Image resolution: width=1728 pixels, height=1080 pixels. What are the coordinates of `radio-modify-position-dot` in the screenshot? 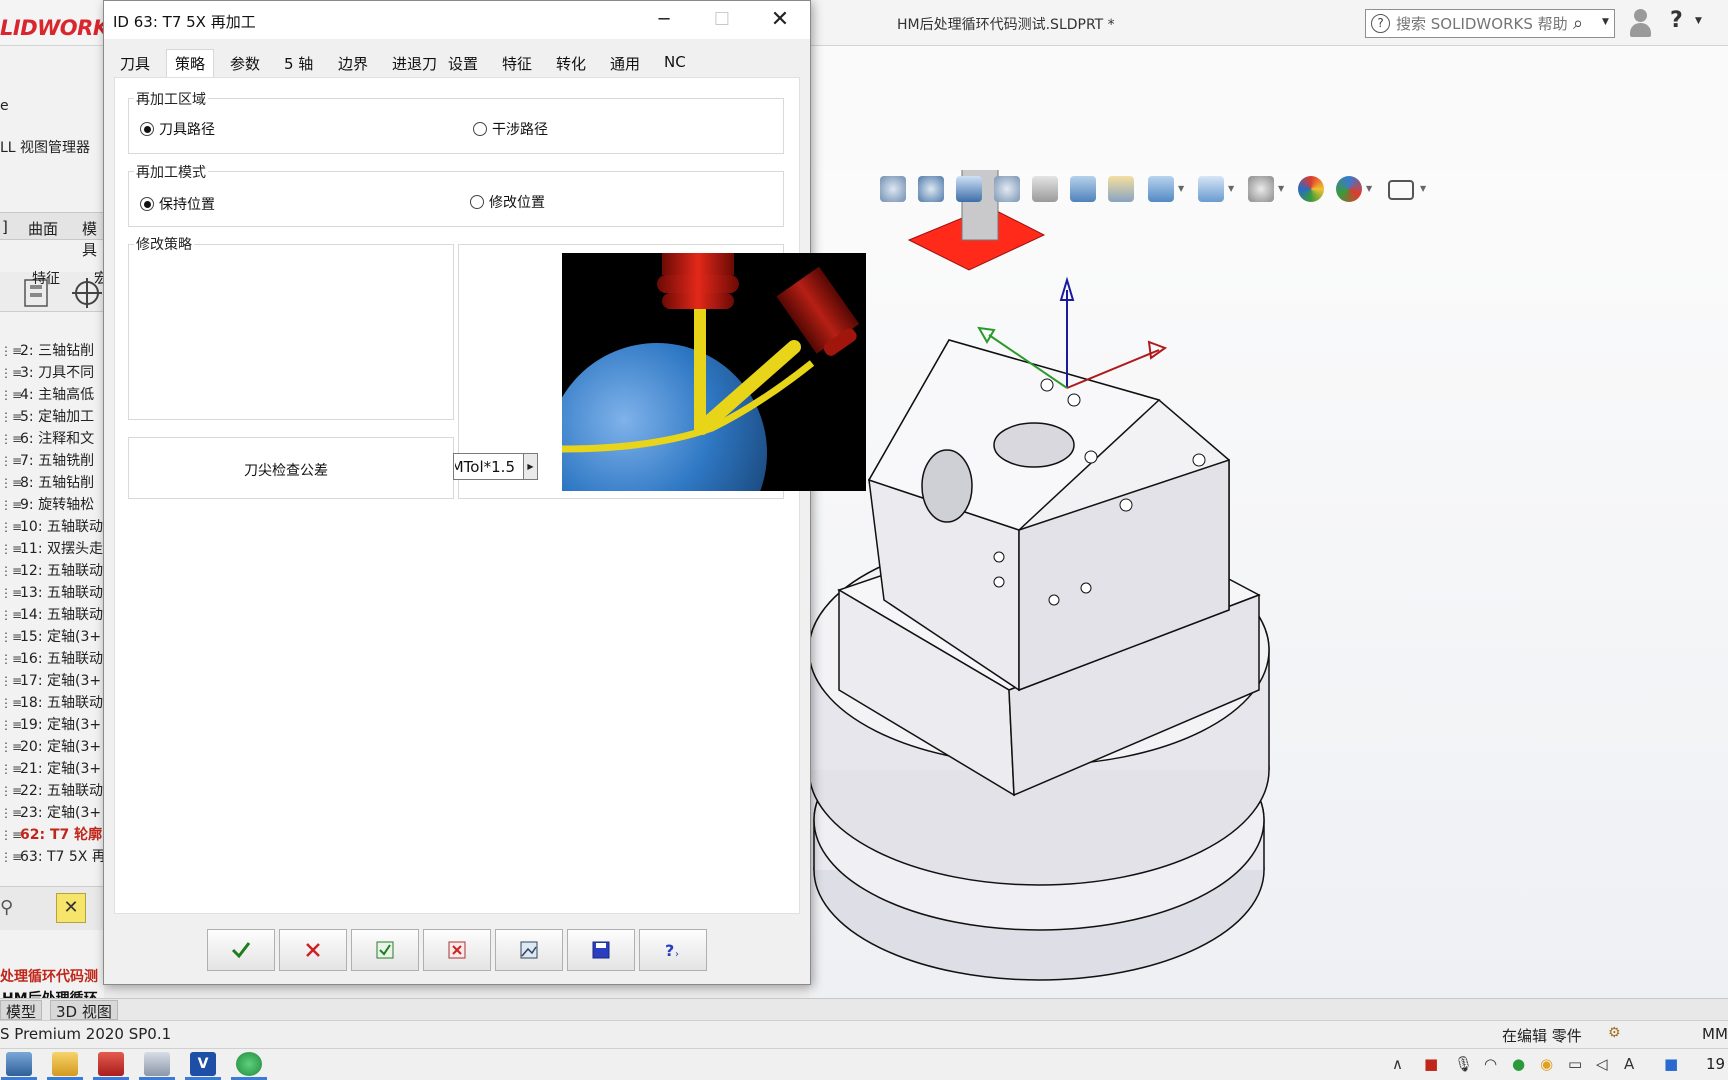 It's located at (477, 202).